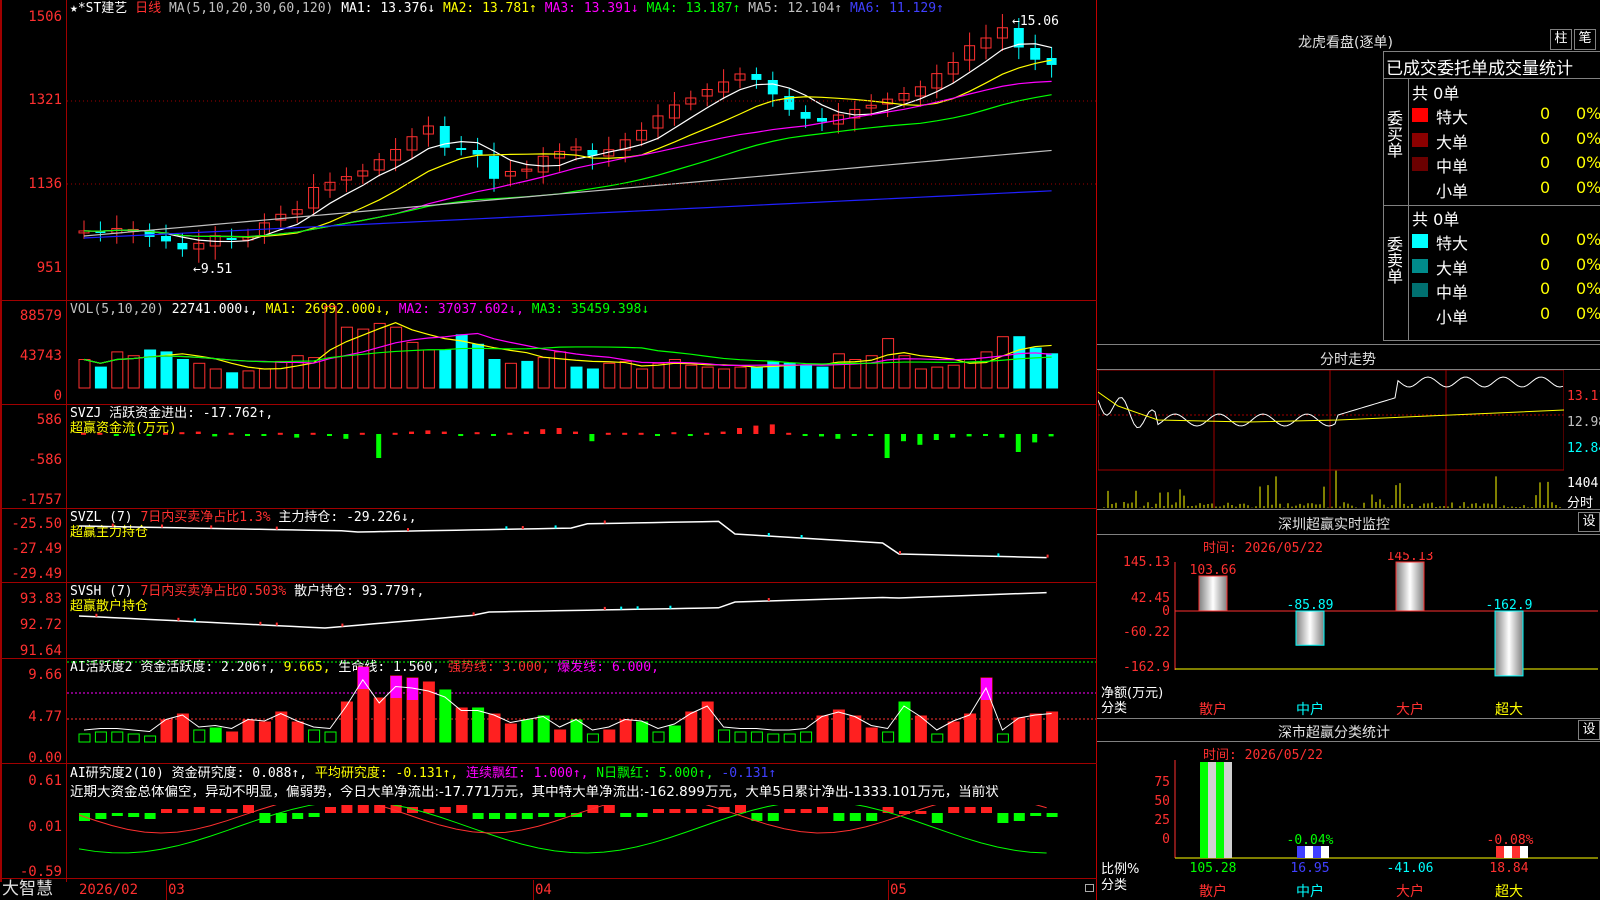 Image resolution: width=1600 pixels, height=900 pixels. I want to click on monitor-category: 中户, so click(1310, 709).